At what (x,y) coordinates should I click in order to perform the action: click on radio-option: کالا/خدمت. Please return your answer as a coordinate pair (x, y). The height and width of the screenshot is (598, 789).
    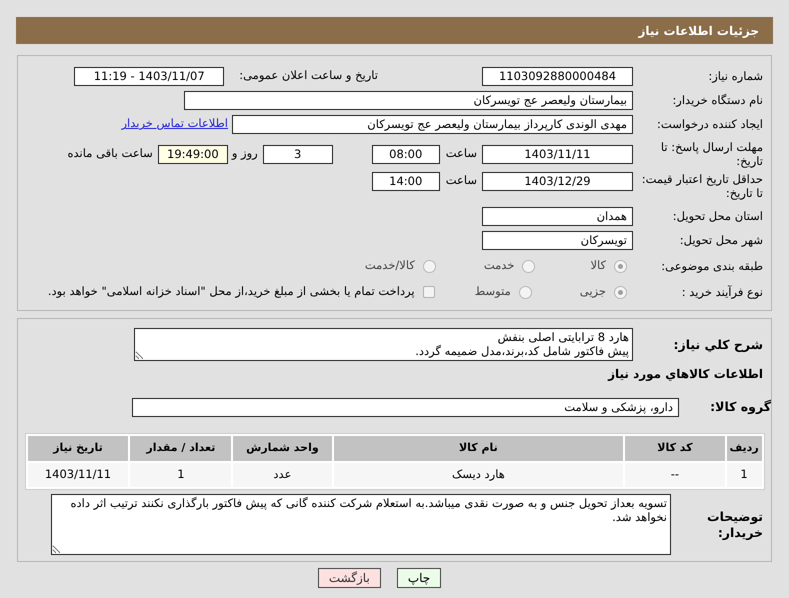
    Looking at the image, I should click on (400, 266).